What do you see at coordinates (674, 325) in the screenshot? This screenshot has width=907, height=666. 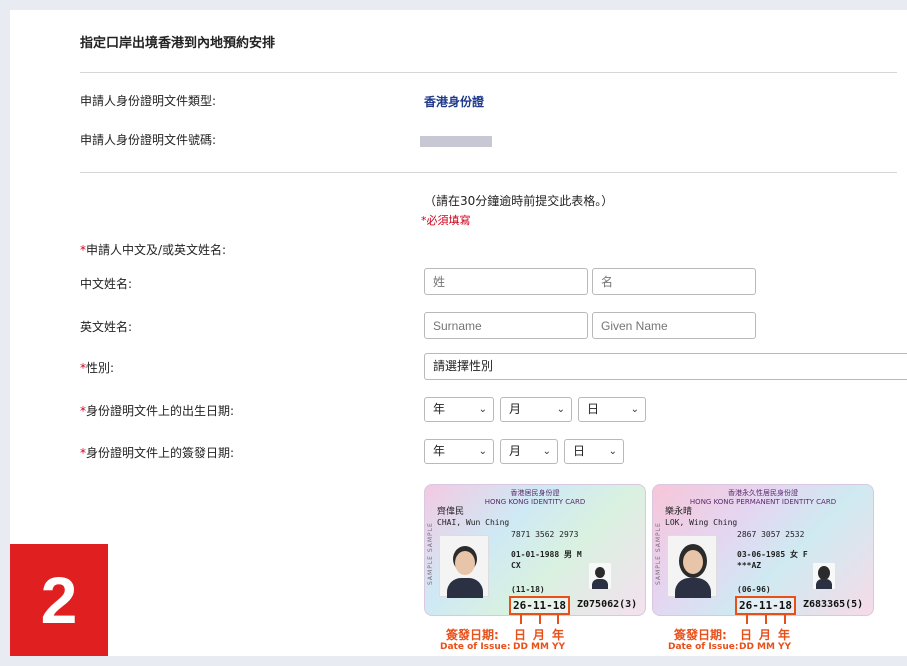 I see `given-name-en-input` at bounding box center [674, 325].